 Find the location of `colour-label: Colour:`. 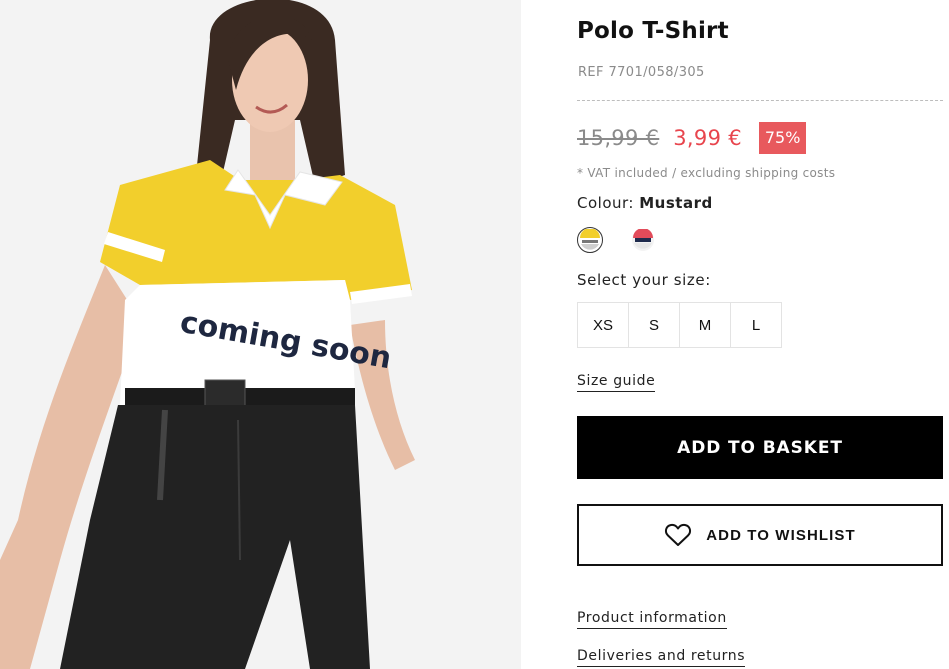

colour-label: Colour: is located at coordinates (605, 203).